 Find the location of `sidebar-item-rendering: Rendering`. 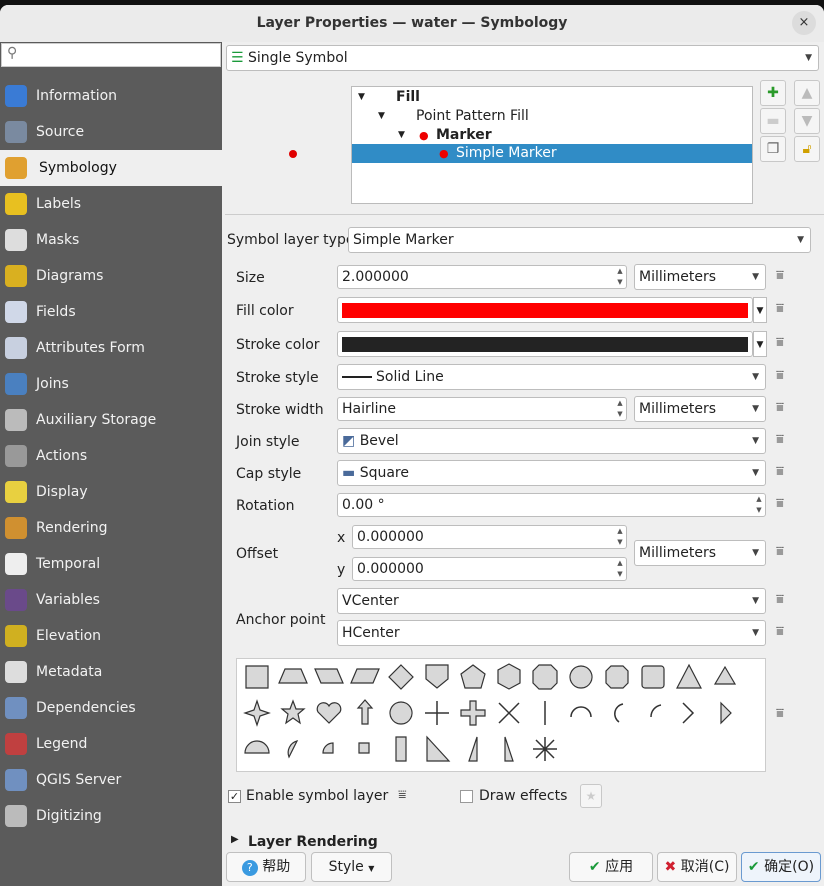

sidebar-item-rendering: Rendering is located at coordinates (111, 528).